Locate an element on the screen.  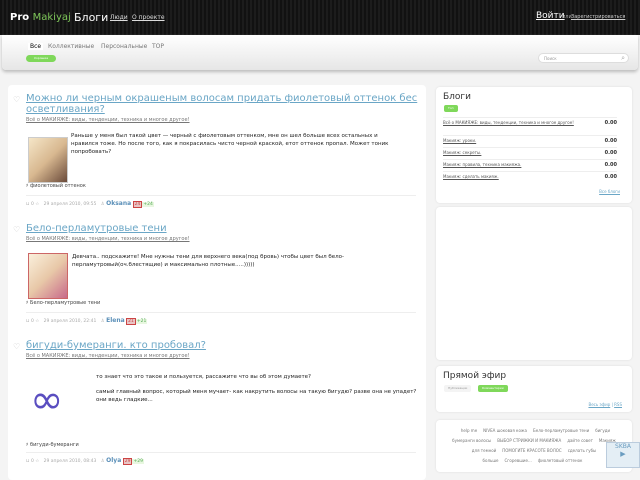
search-placeholder: Поиск is located at coordinates (550, 58).